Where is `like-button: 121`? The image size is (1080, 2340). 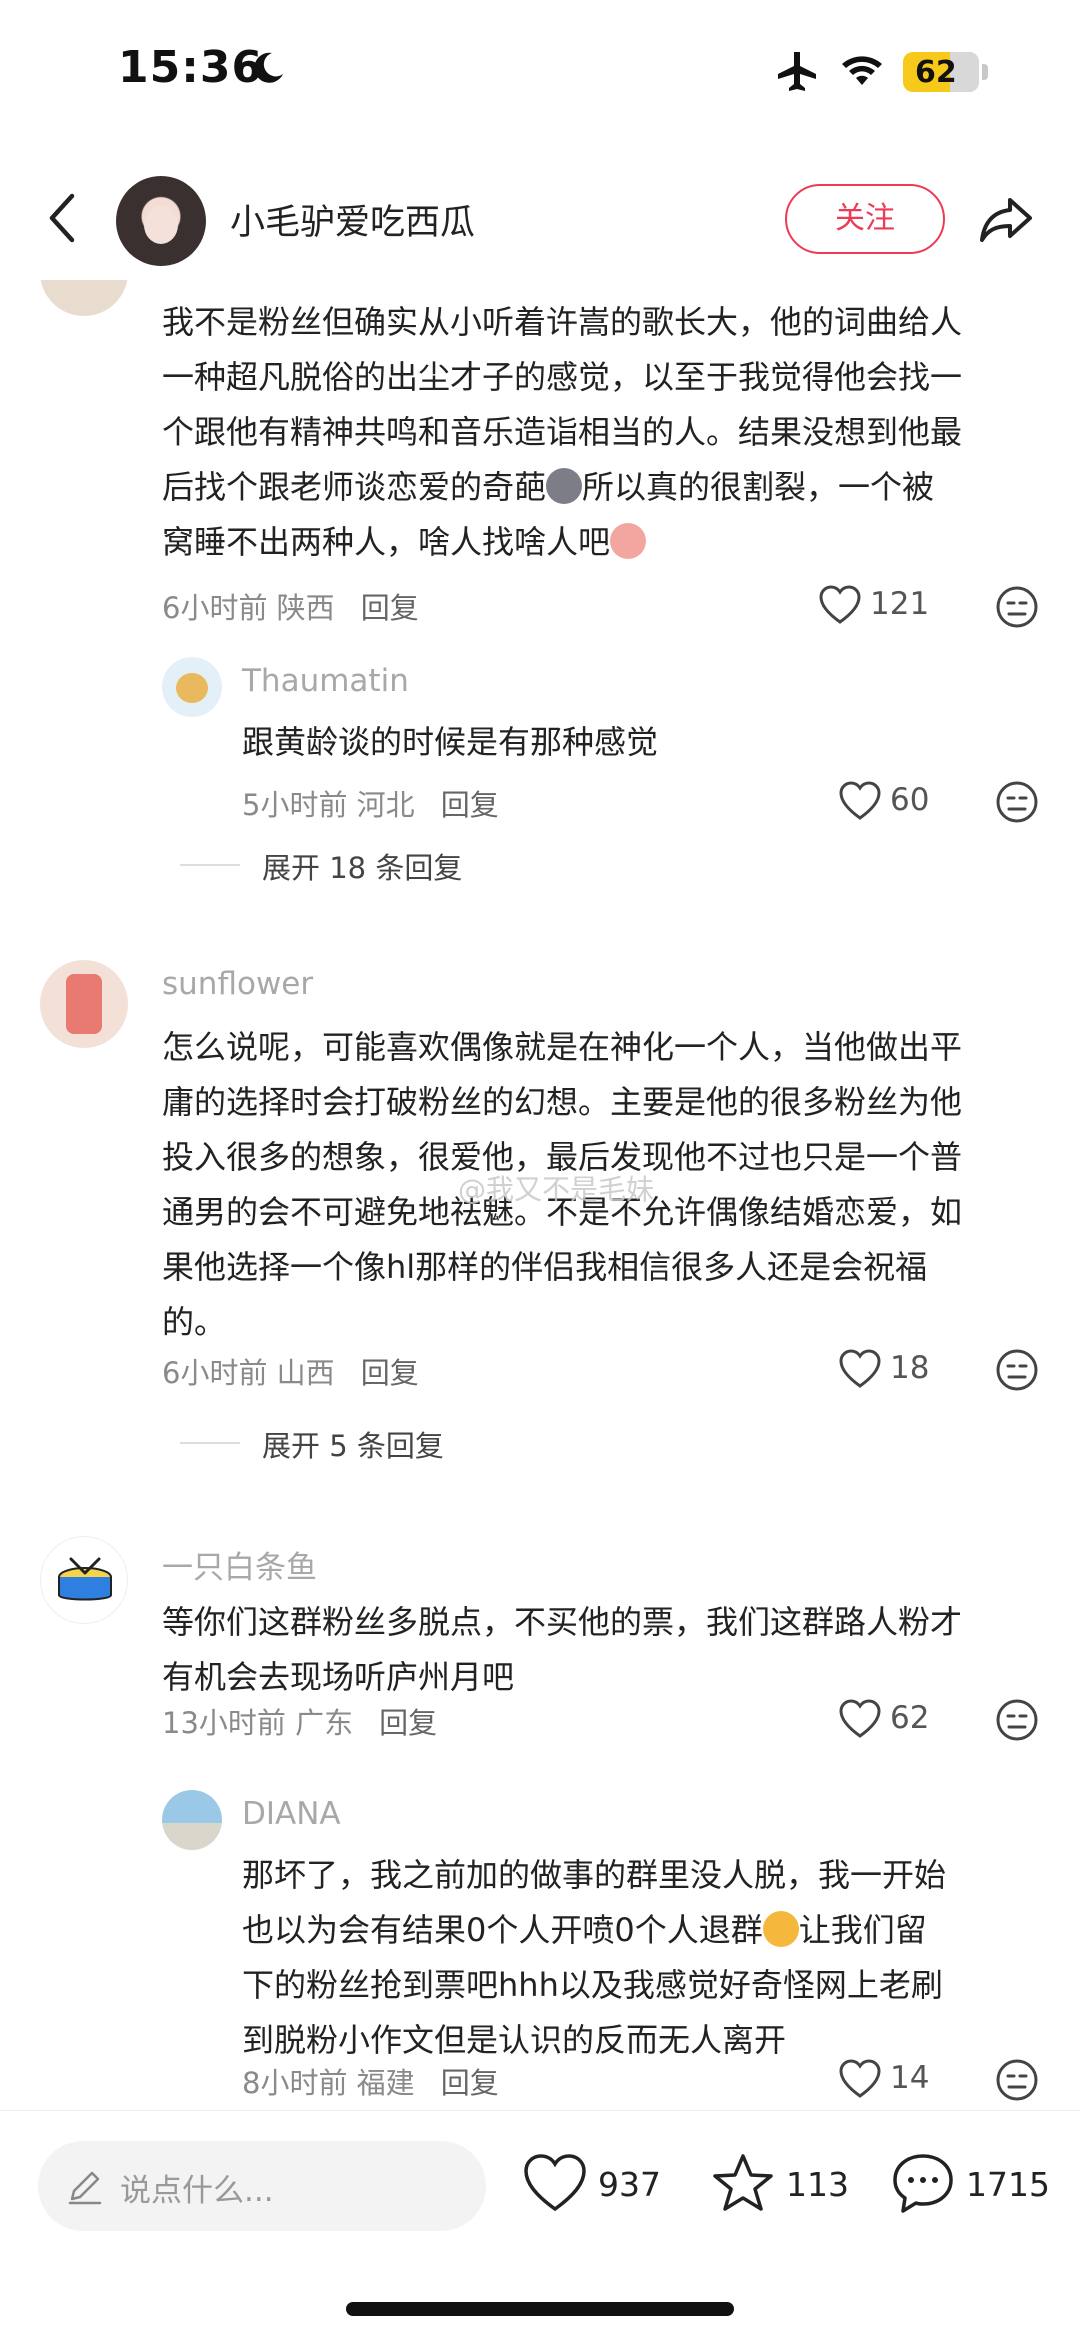 like-button: 121 is located at coordinates (878, 606).